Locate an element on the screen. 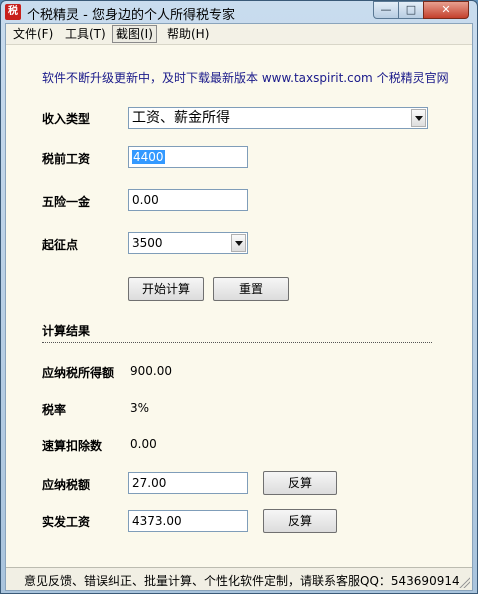 This screenshot has width=478, height=594. tax-rate-value: 3% is located at coordinates (140, 408).